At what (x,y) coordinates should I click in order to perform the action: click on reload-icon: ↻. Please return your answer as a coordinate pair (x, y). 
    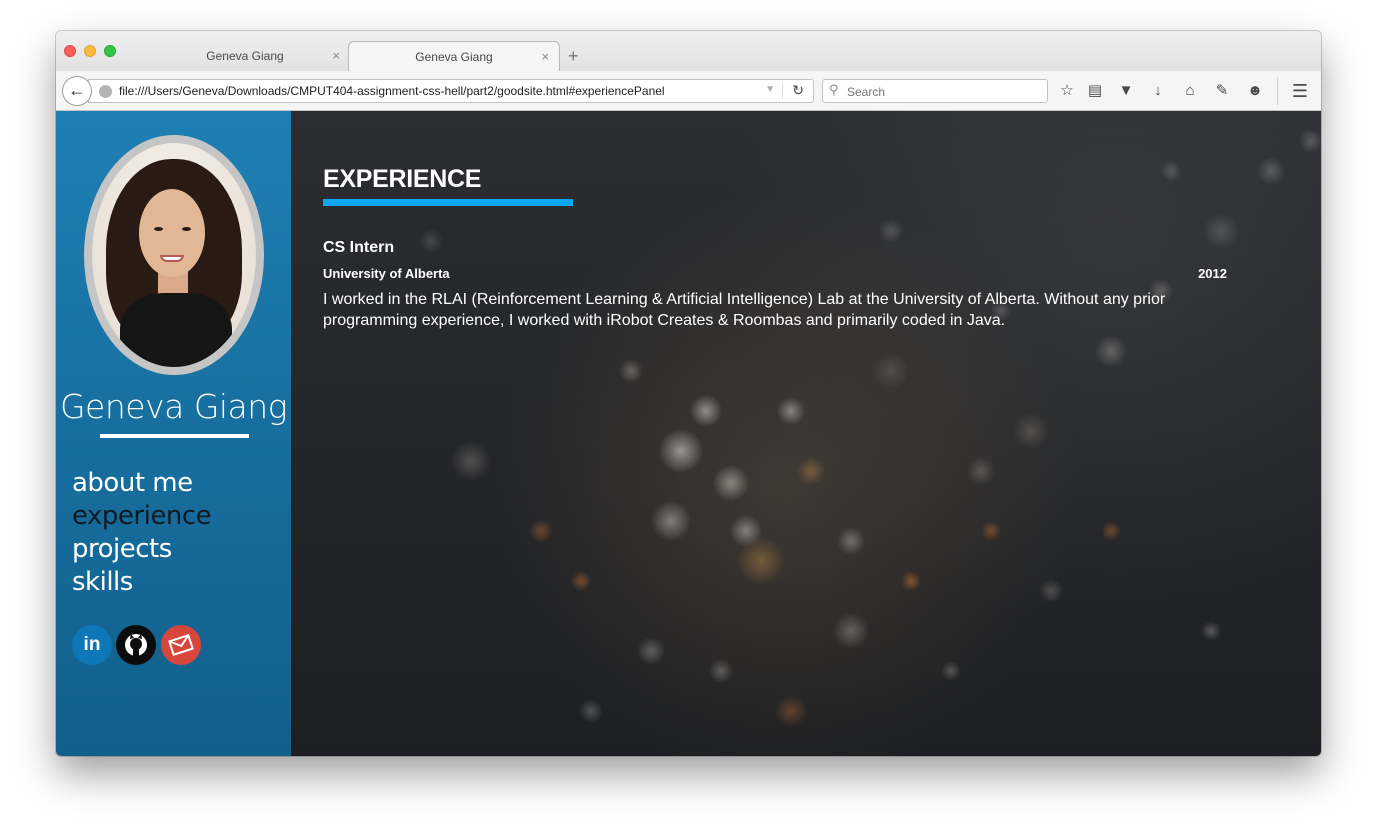
    Looking at the image, I should click on (798, 90).